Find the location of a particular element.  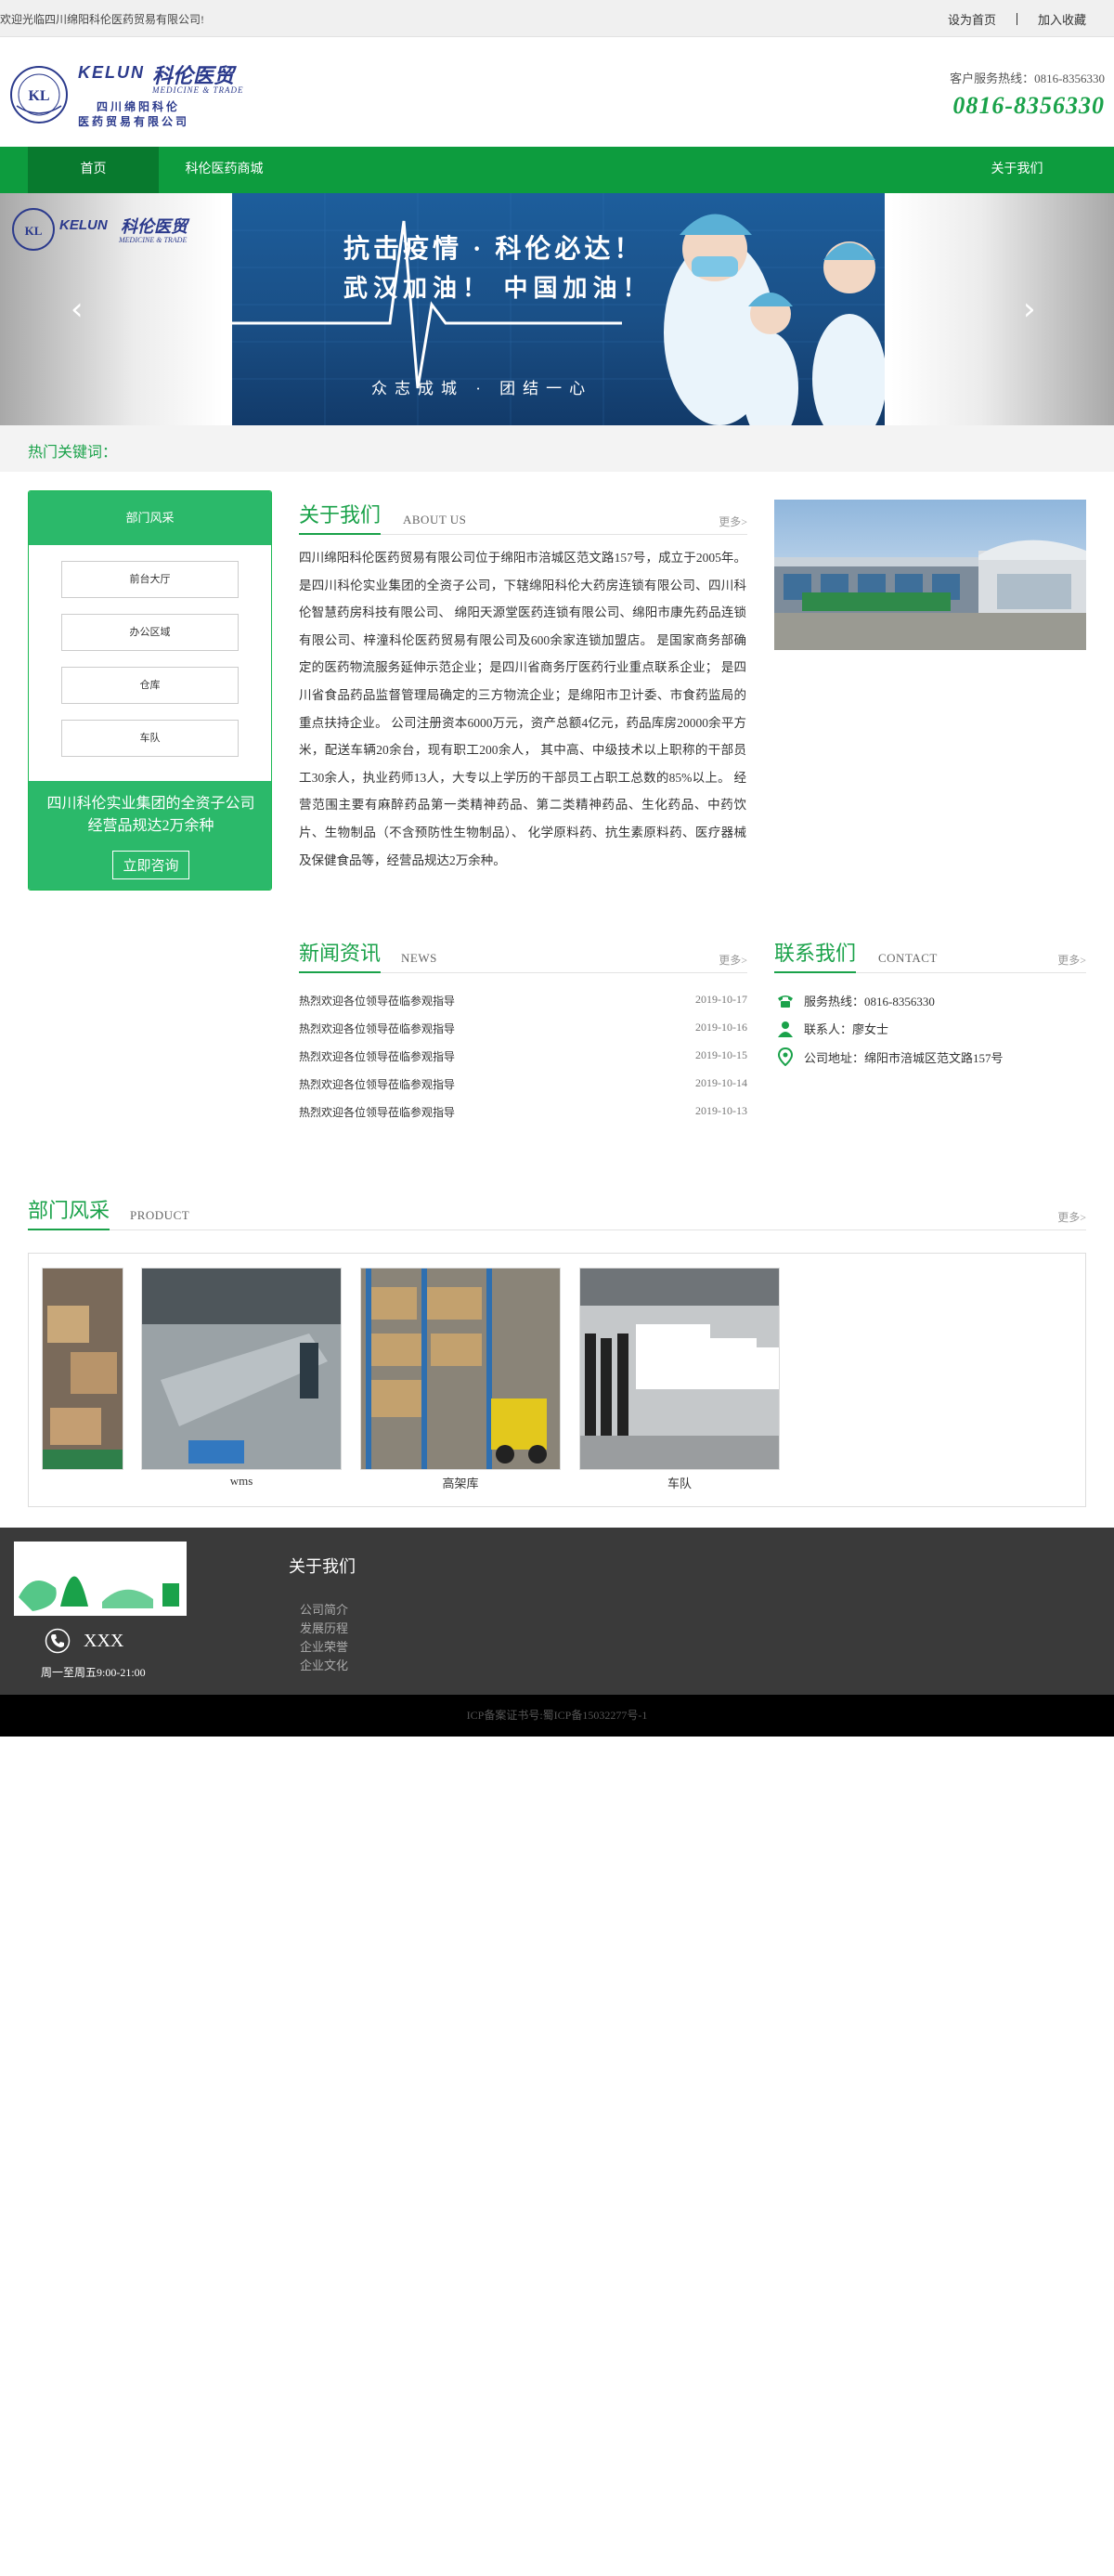

footer-link-profile: 公司简介 is located at coordinates (324, 1609).